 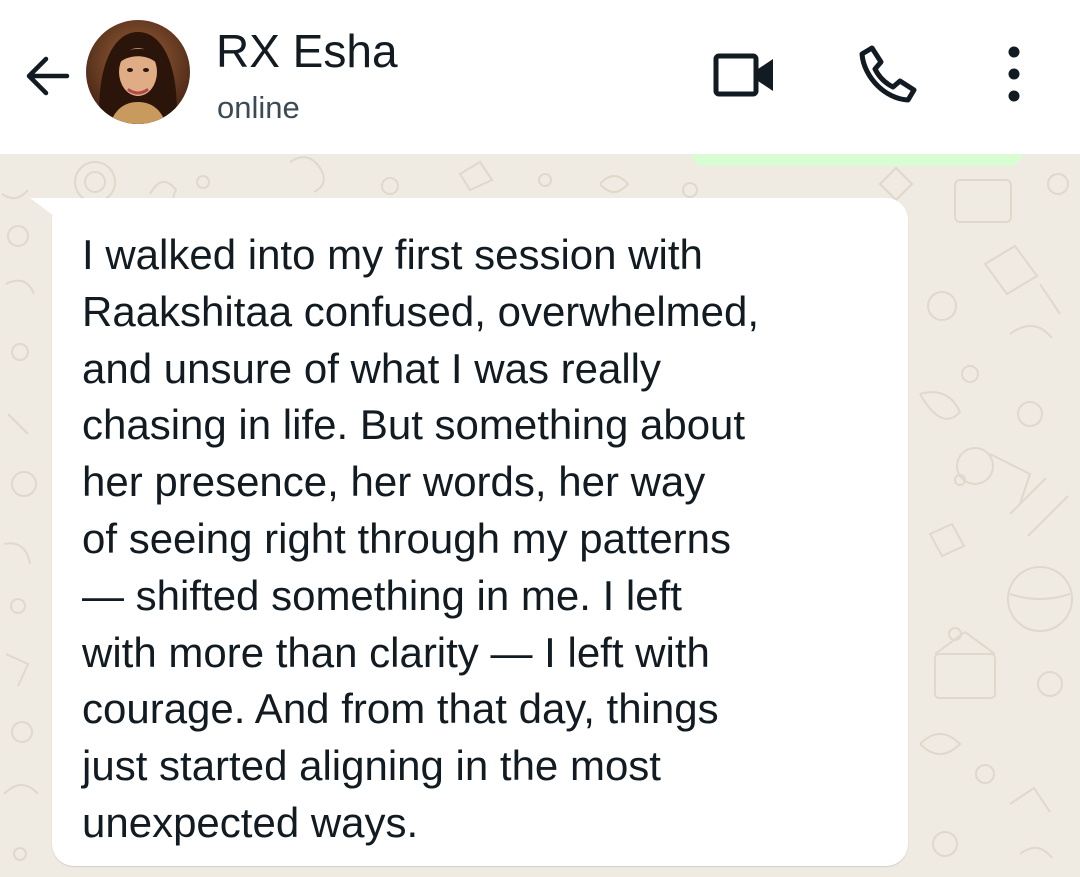 I want to click on voice-call-button, so click(x=885, y=73).